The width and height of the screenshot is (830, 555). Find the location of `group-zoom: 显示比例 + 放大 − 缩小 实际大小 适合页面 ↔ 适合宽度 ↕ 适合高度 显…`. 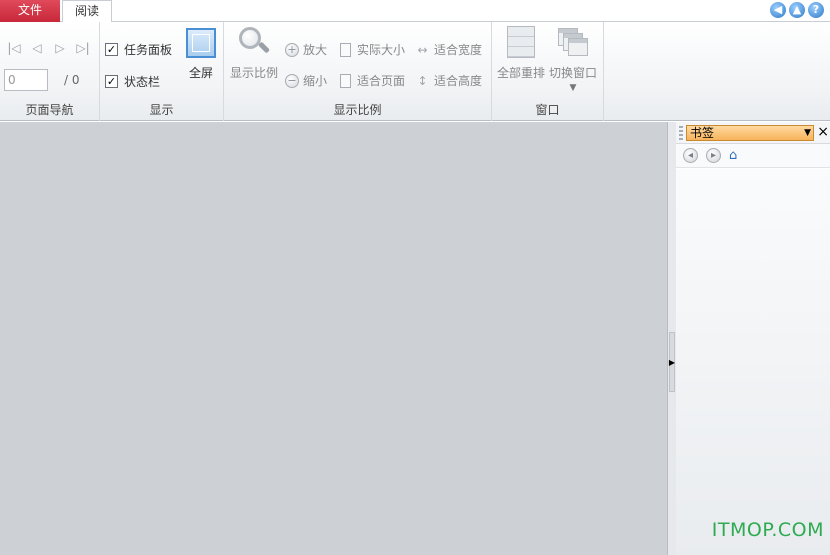

group-zoom: 显示比例 + 放大 − 缩小 实际大小 适合页面 ↔ 适合宽度 ↕ 适合高度 显… is located at coordinates (358, 71).